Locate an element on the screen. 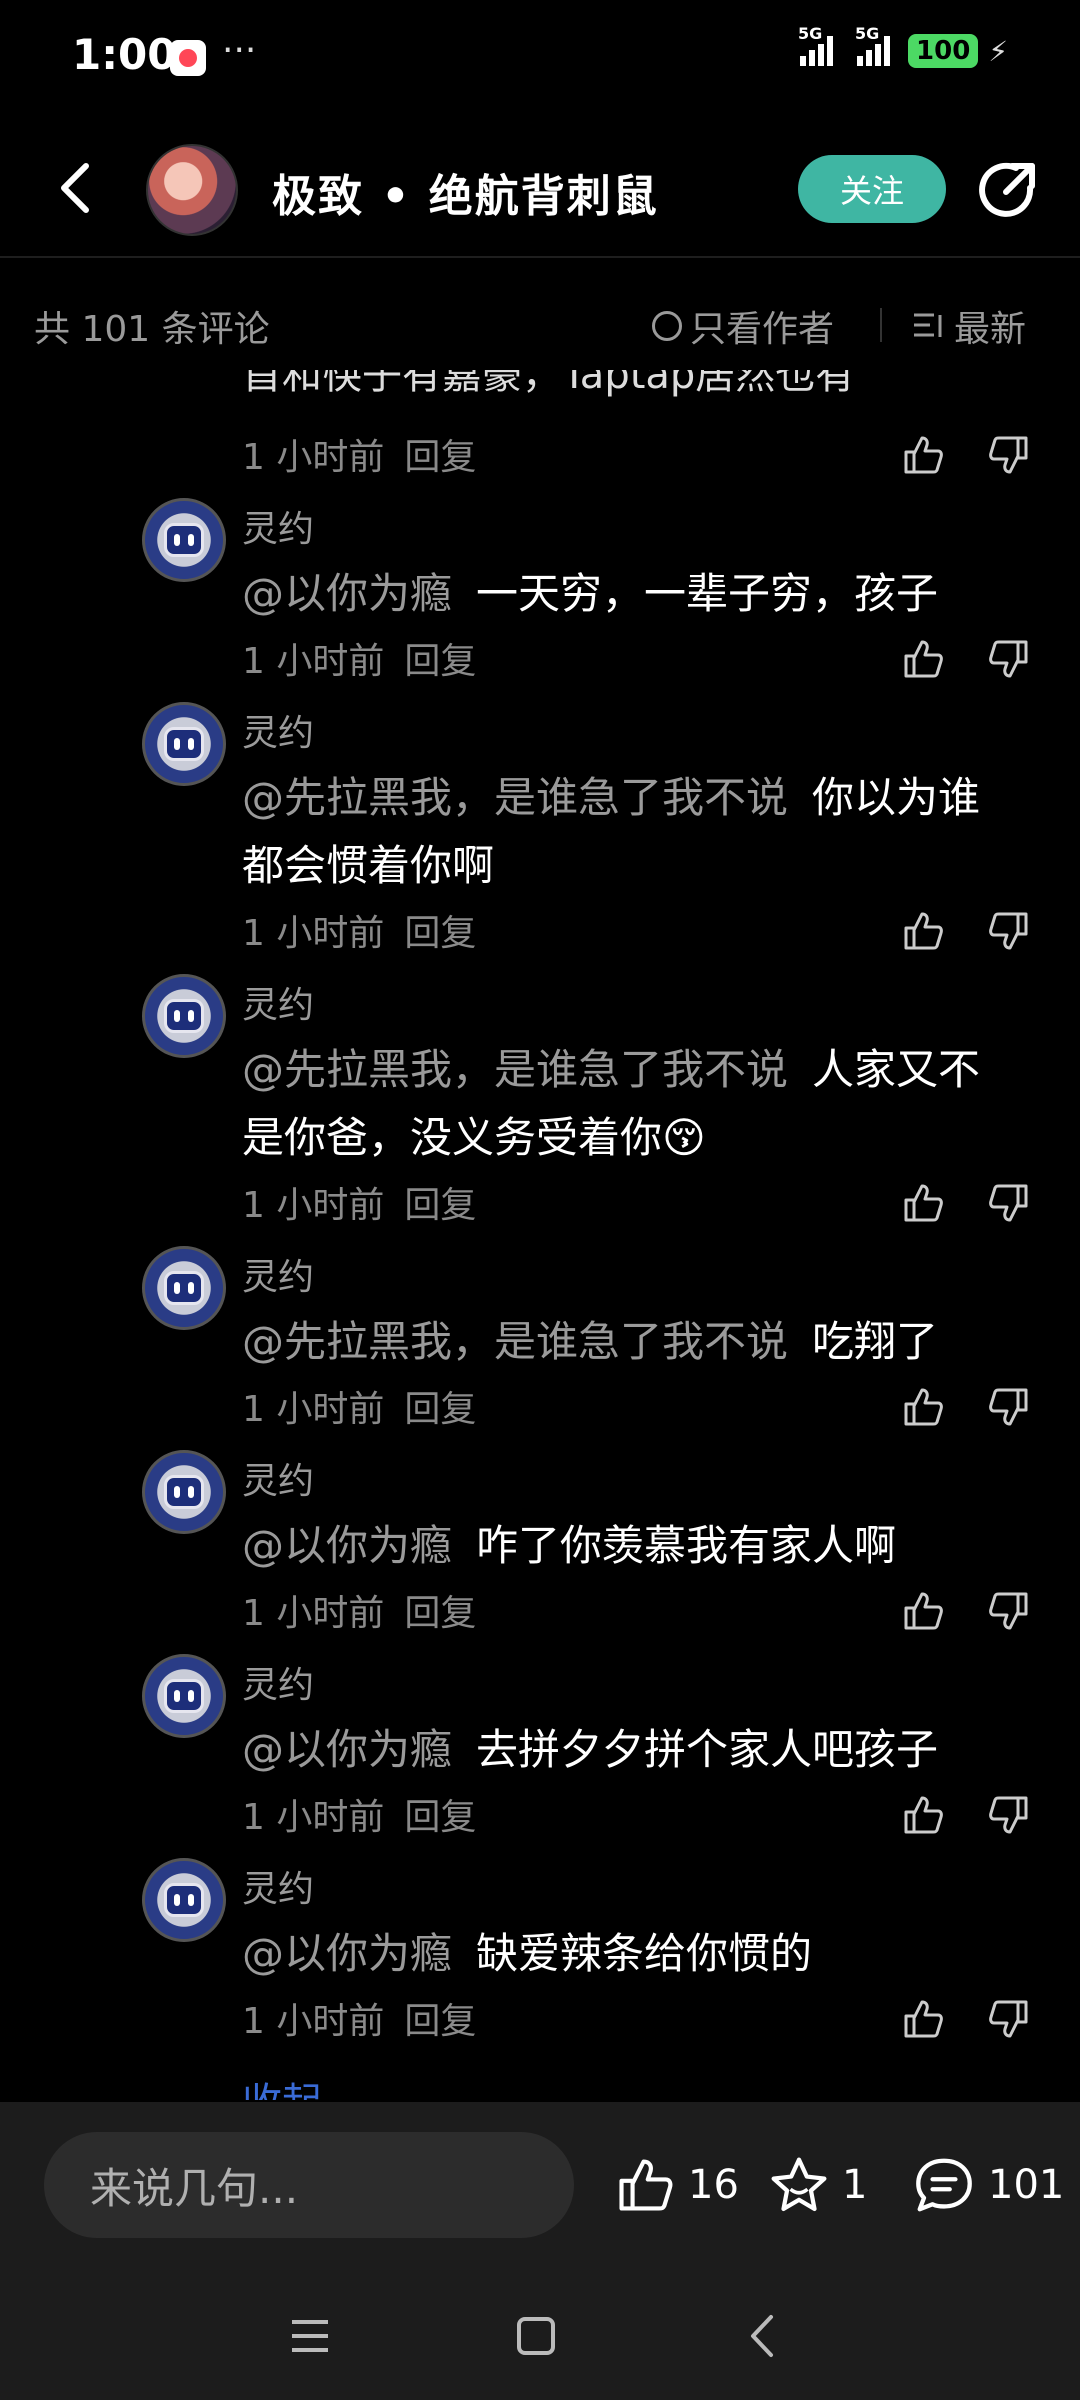 The width and height of the screenshot is (1080, 2400). like-post-button: 16 is located at coordinates (676, 2185).